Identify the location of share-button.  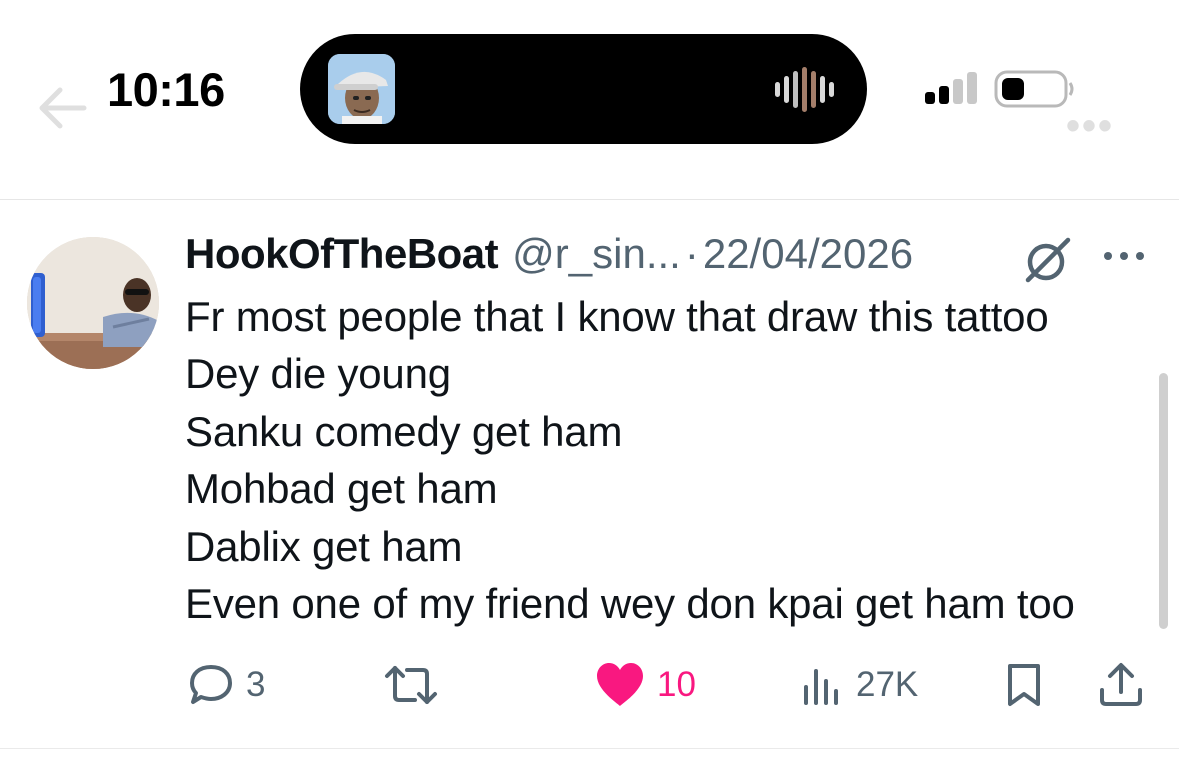
(1121, 685).